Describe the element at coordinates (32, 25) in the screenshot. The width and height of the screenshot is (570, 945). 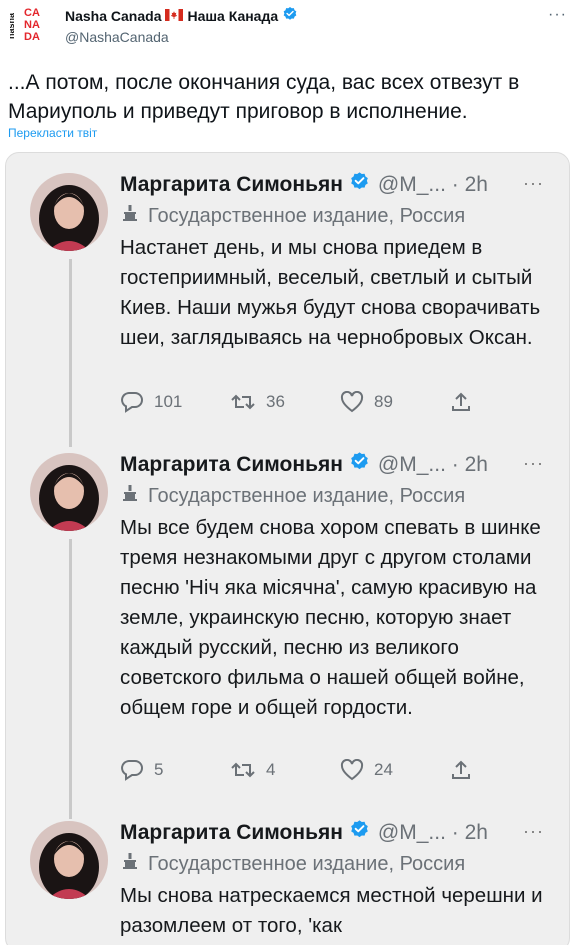
I see `logo-text-na: NA` at that location.